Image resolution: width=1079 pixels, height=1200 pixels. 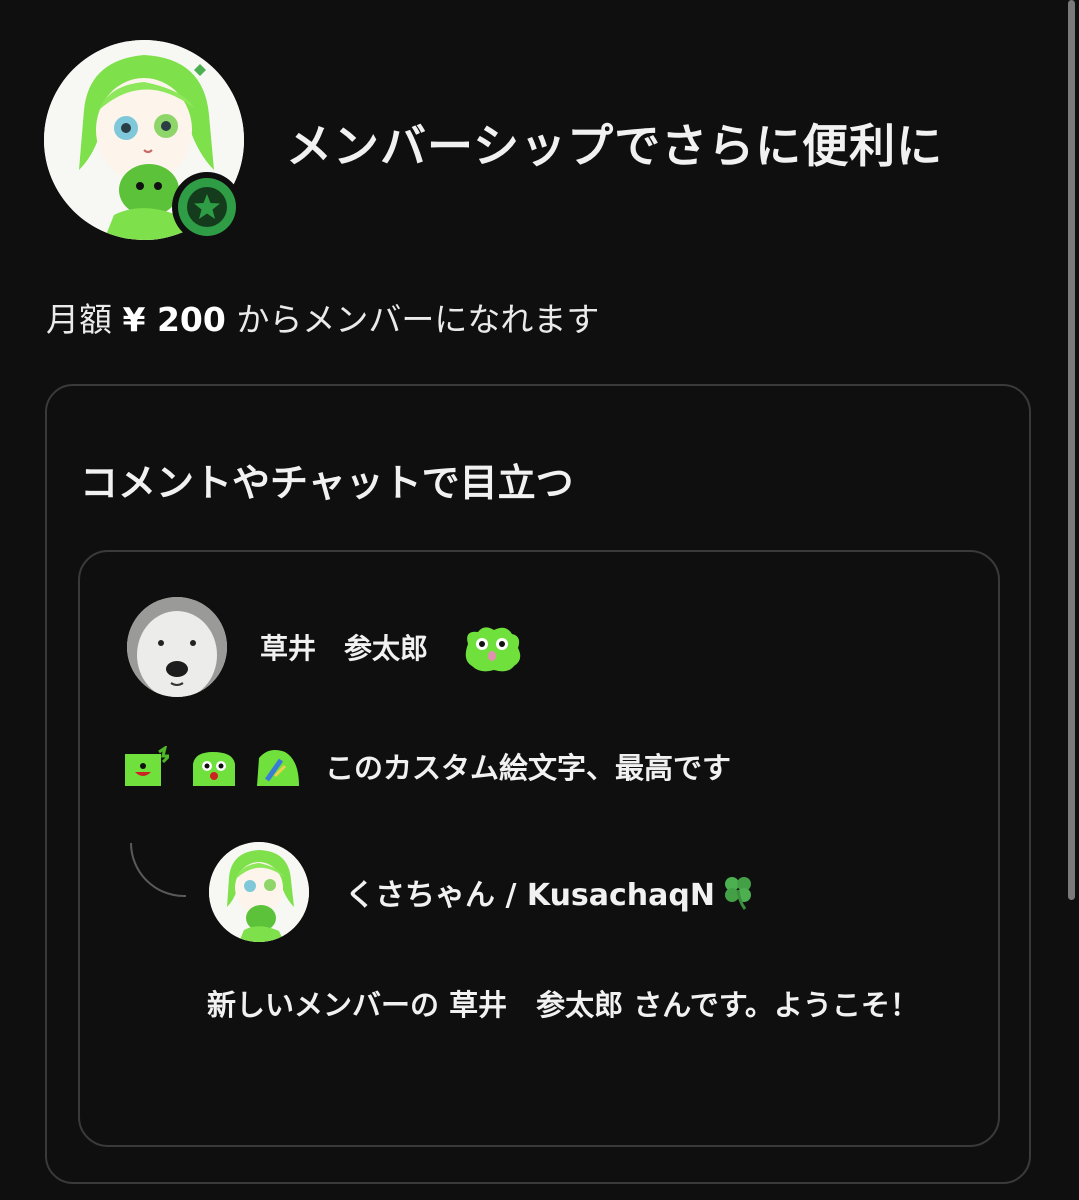 I want to click on scrollbar-thumb, so click(x=1071, y=450).